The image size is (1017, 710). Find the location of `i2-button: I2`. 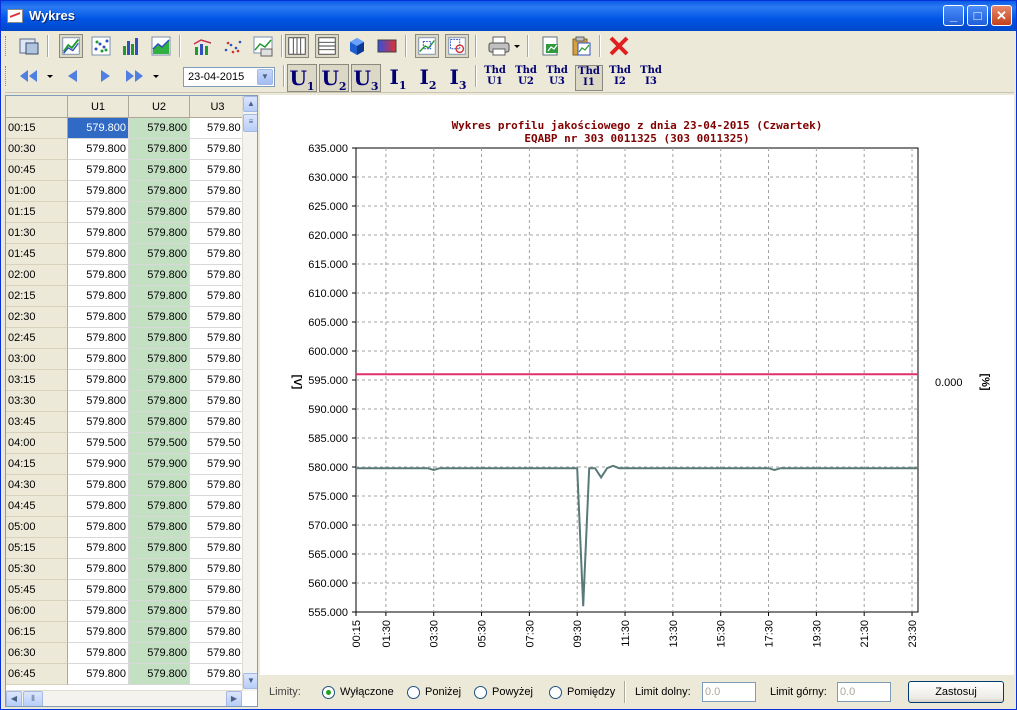

i2-button: I2 is located at coordinates (428, 78).